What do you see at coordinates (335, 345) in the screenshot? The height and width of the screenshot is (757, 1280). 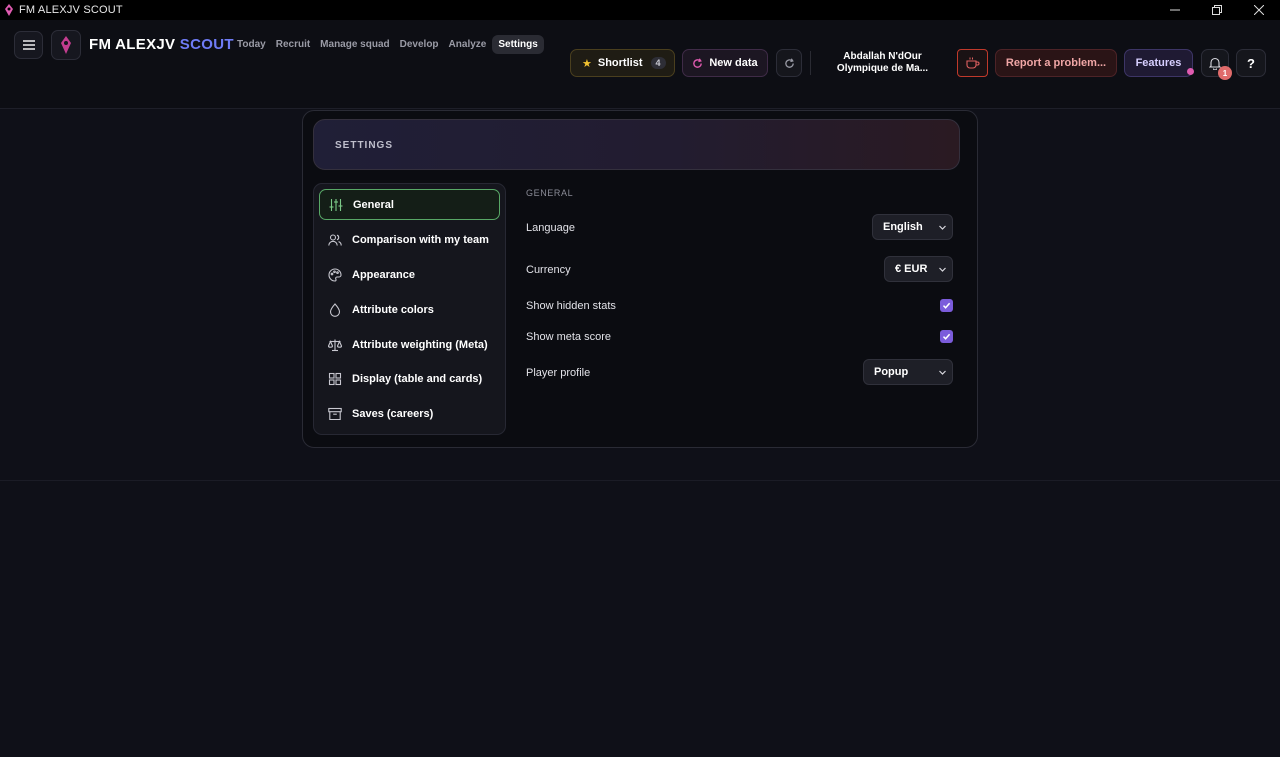 I see `scale-icon` at bounding box center [335, 345].